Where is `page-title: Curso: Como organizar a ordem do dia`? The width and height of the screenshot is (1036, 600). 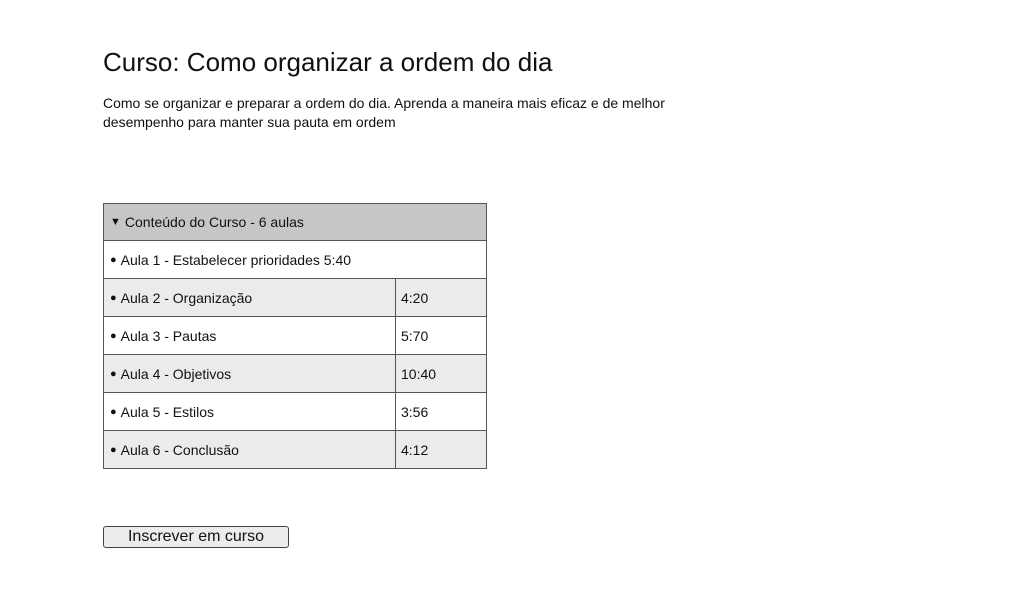
page-title: Curso: Como organizar a ordem do dia is located at coordinates (328, 62).